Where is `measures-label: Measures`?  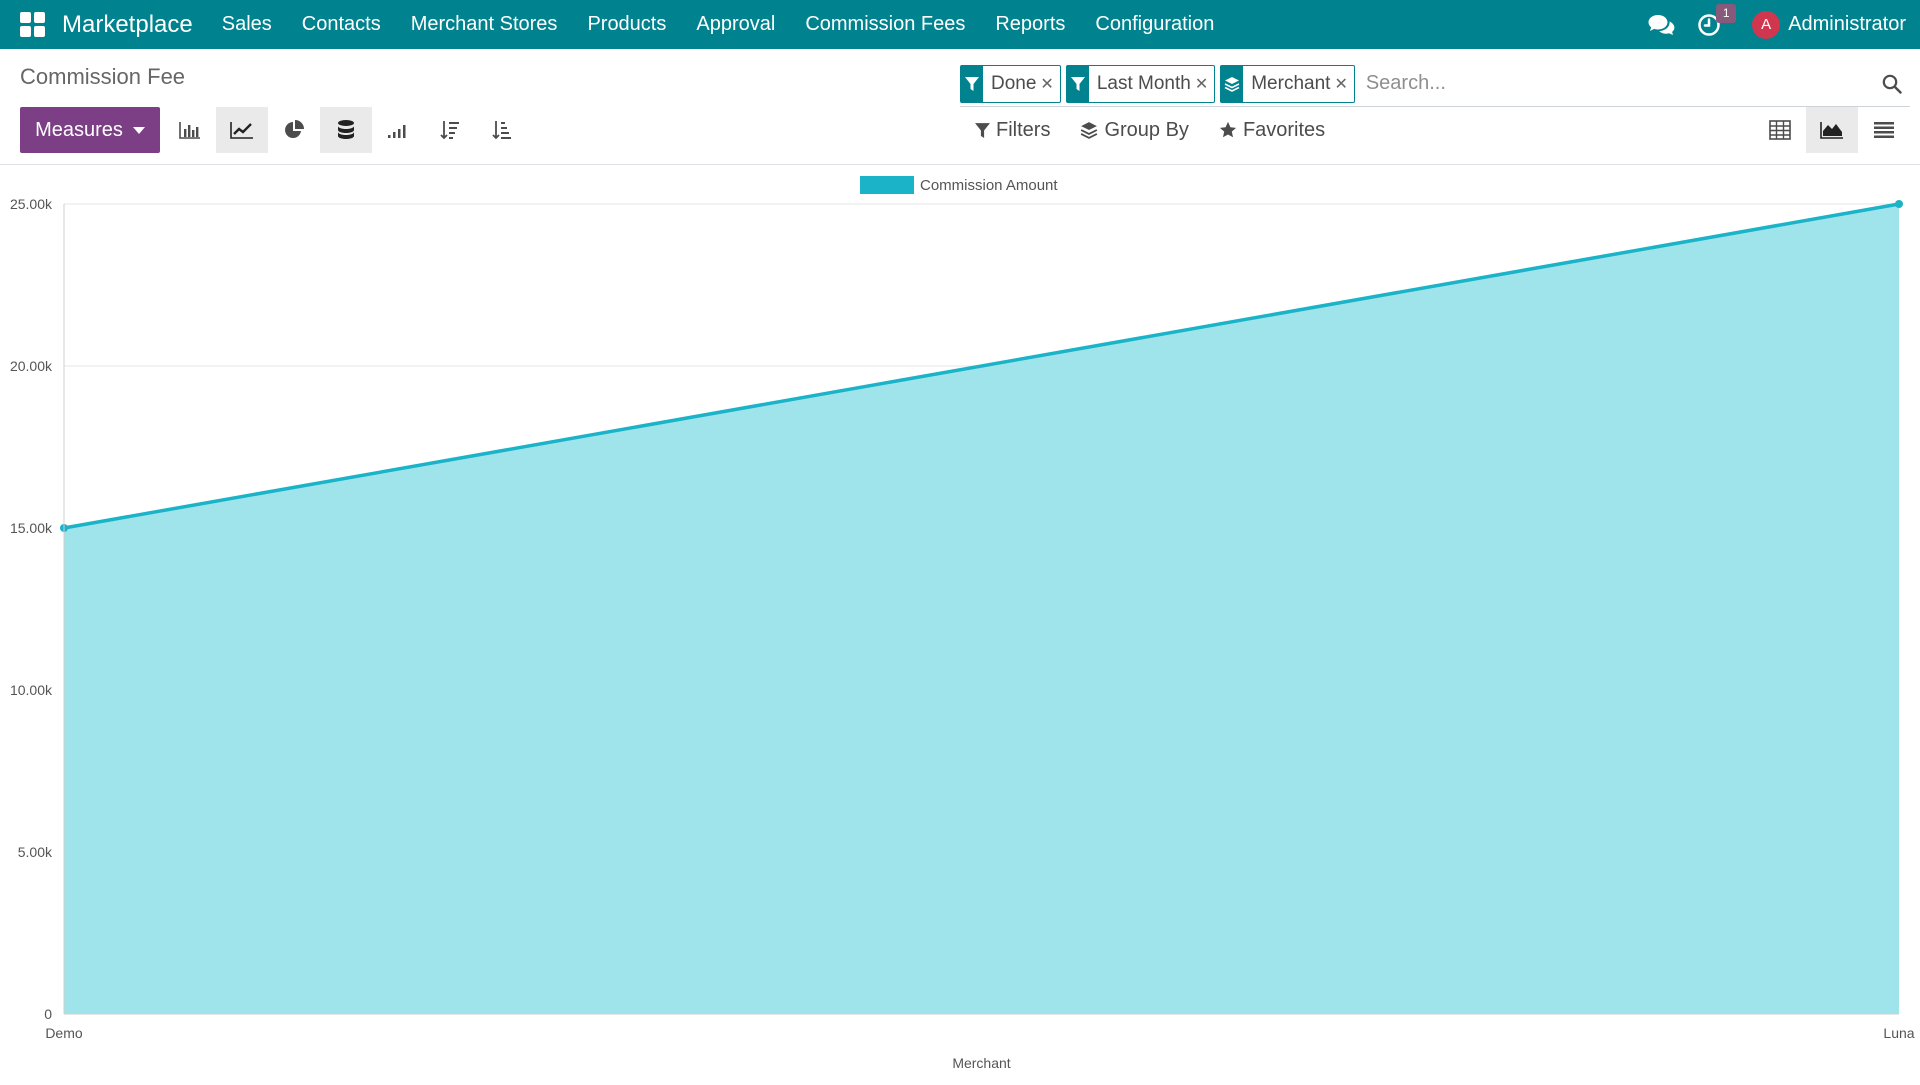
measures-label: Measures is located at coordinates (79, 129).